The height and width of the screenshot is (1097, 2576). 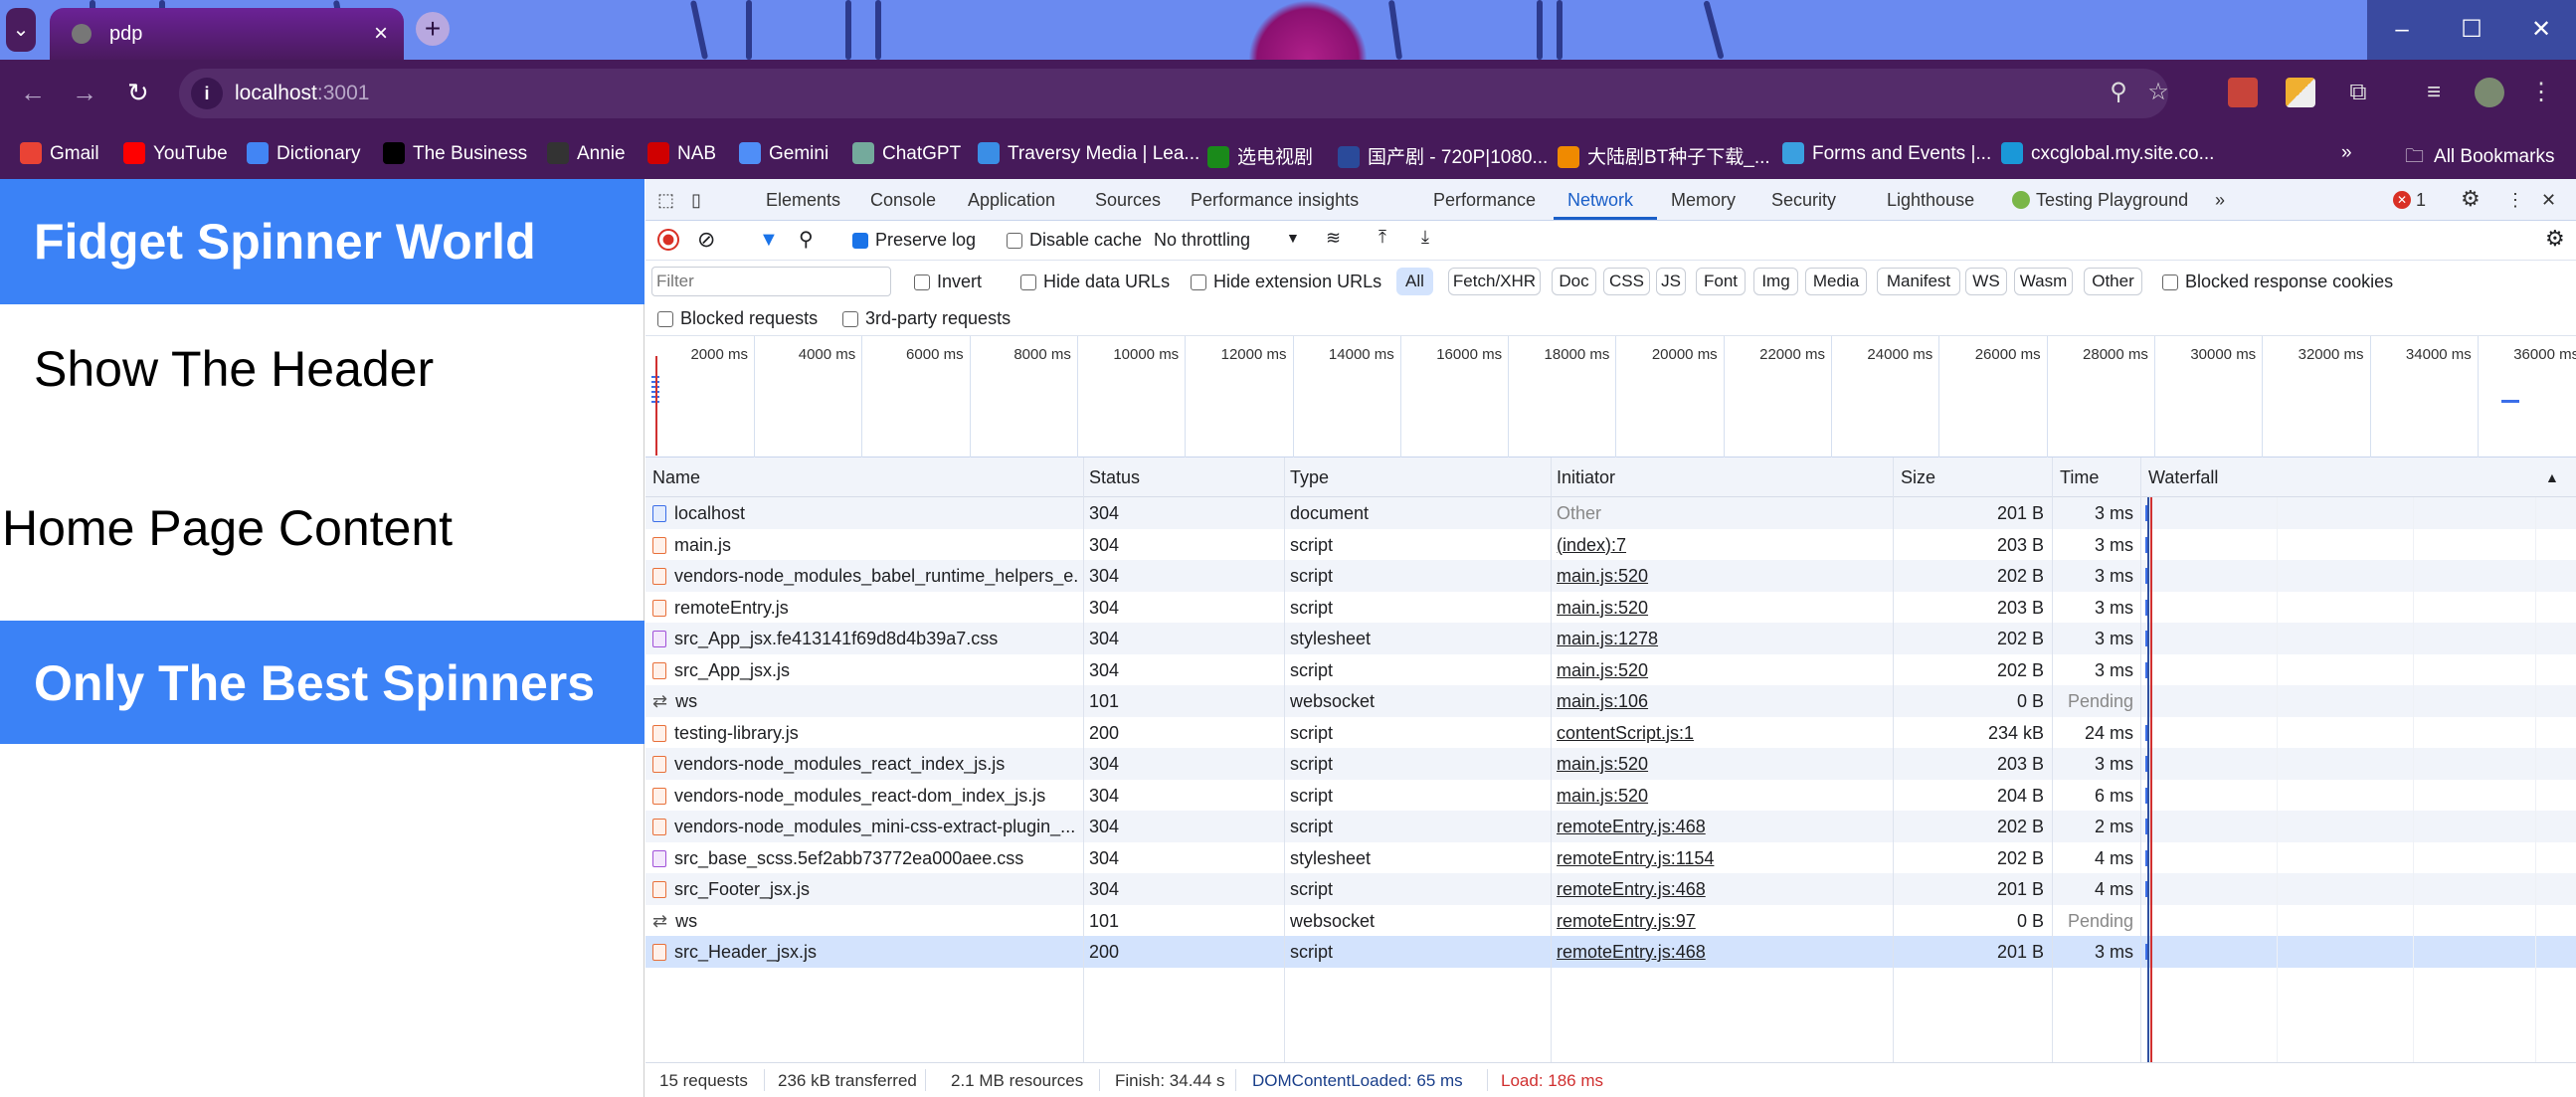 I want to click on more-options-icon: ⋮, so click(x=2515, y=200).